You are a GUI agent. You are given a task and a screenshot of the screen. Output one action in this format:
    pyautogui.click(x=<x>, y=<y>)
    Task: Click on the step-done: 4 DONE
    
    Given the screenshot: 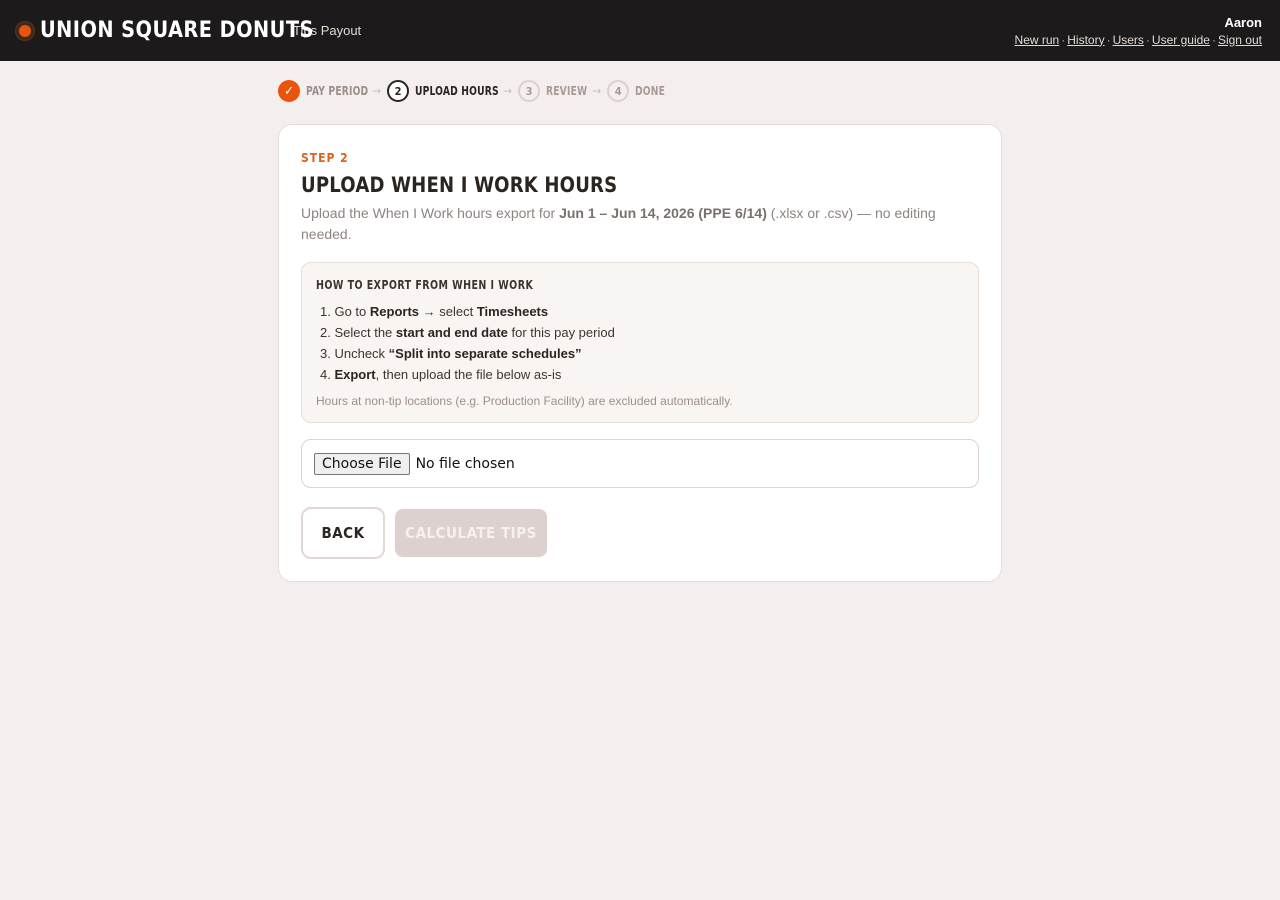 What is the action you would take?
    pyautogui.click(x=639, y=91)
    